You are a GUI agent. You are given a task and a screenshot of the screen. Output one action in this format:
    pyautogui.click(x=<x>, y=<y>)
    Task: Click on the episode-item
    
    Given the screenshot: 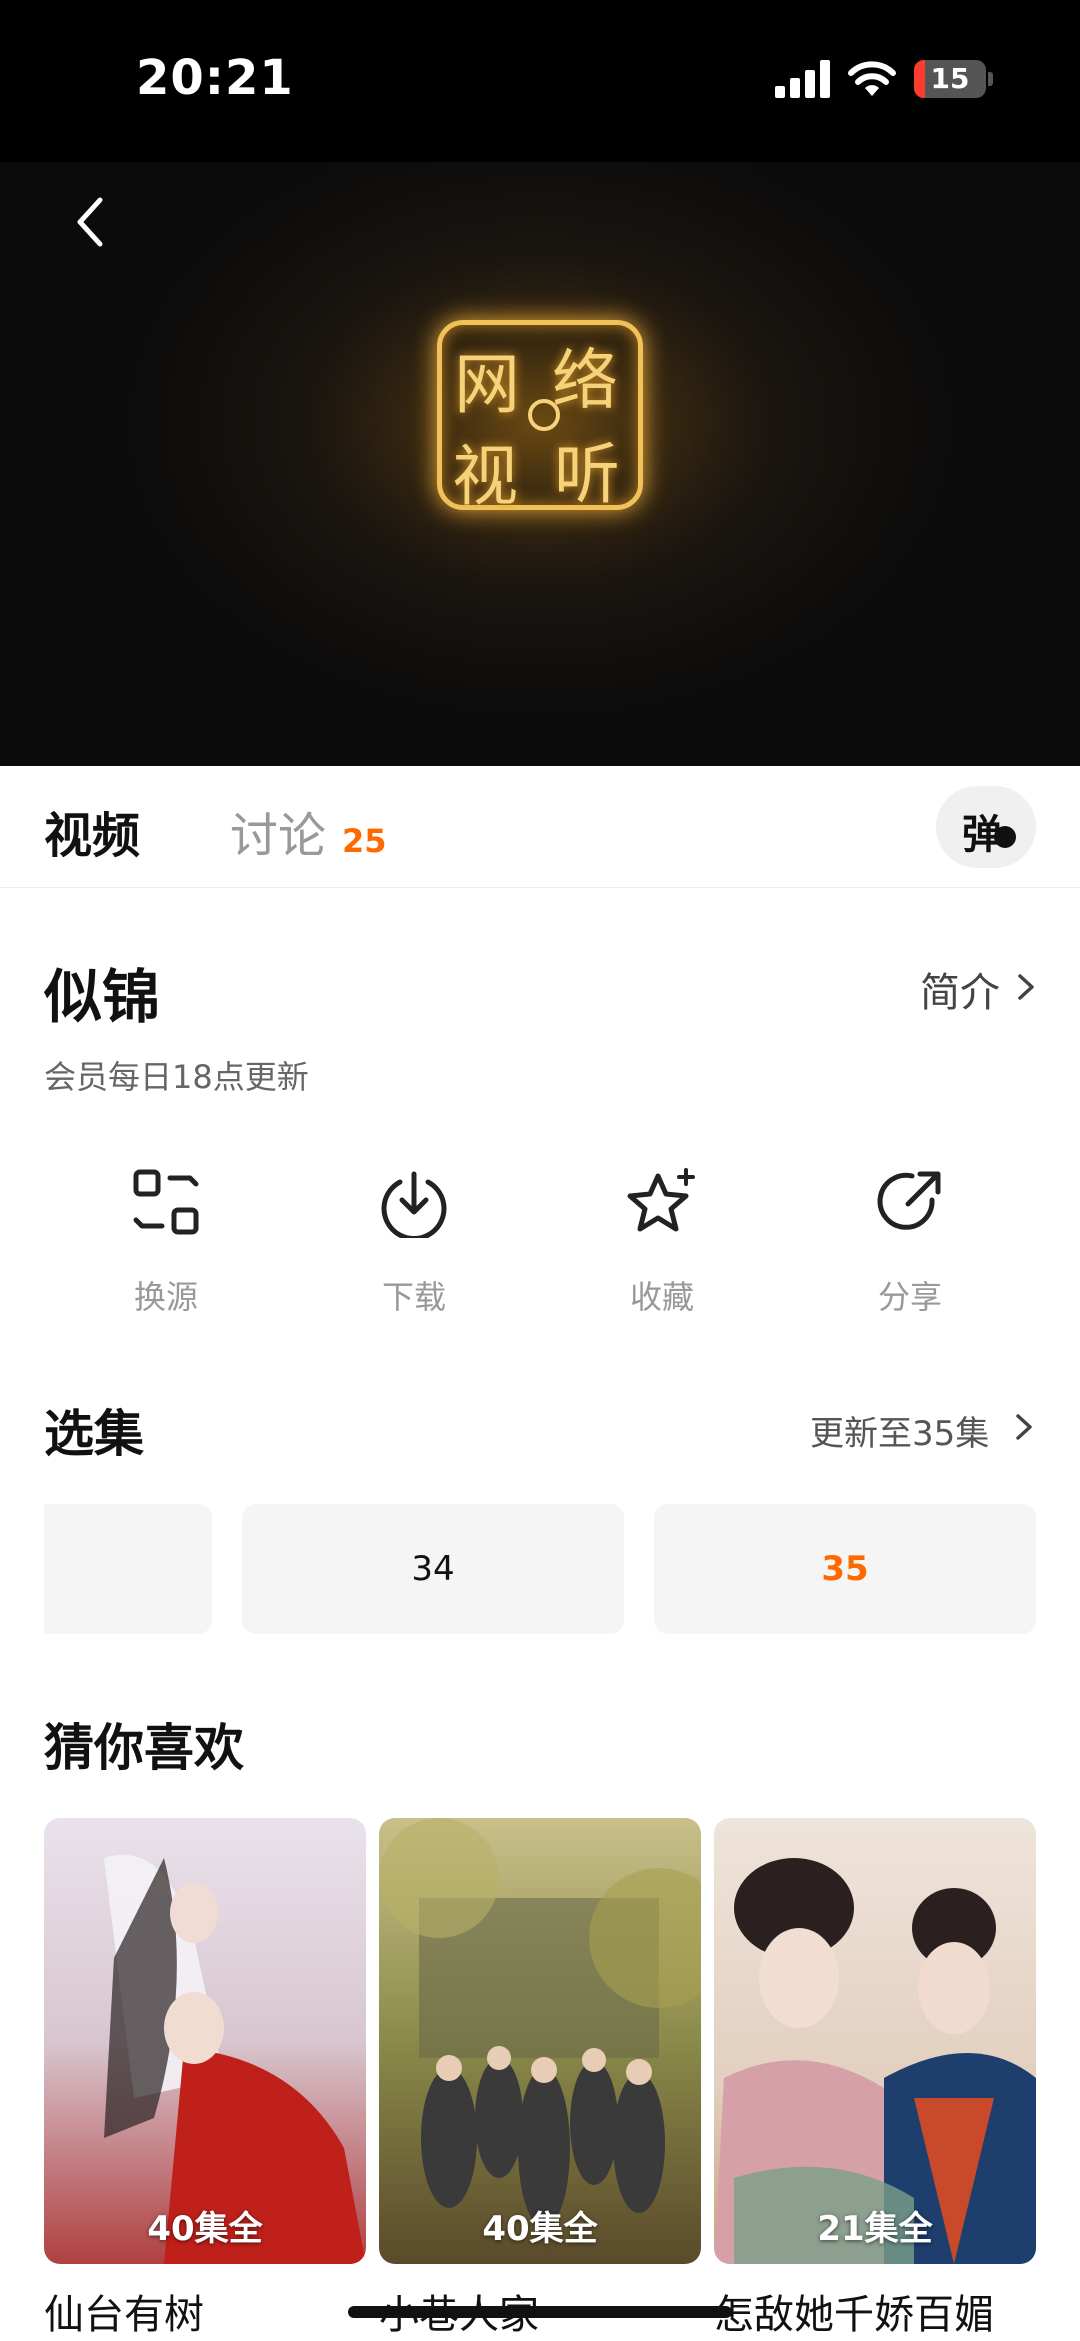 What is the action you would take?
    pyautogui.click(x=128, y=1569)
    